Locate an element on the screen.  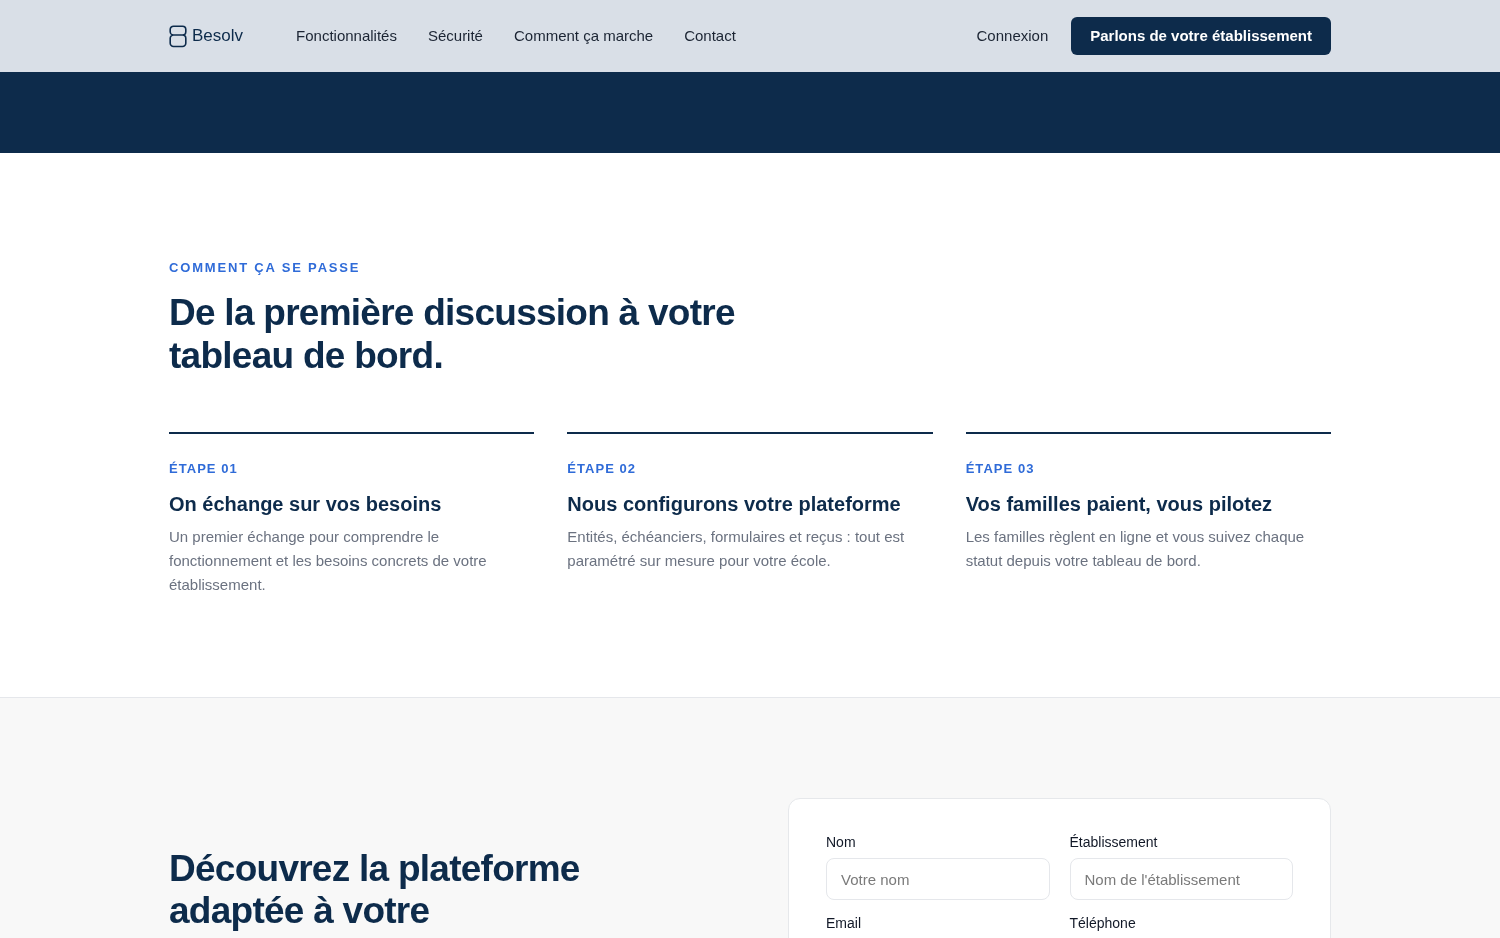
field-label: Établissement is located at coordinates (1113, 842).